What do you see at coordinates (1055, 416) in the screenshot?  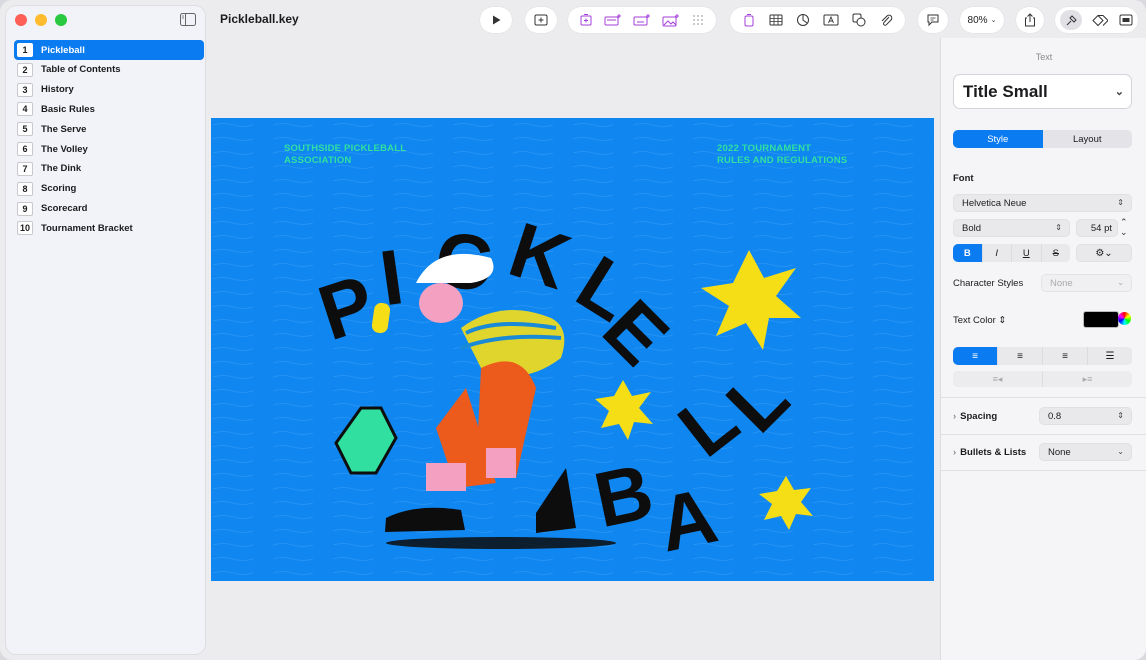 I see `spacing-value: 0.8` at bounding box center [1055, 416].